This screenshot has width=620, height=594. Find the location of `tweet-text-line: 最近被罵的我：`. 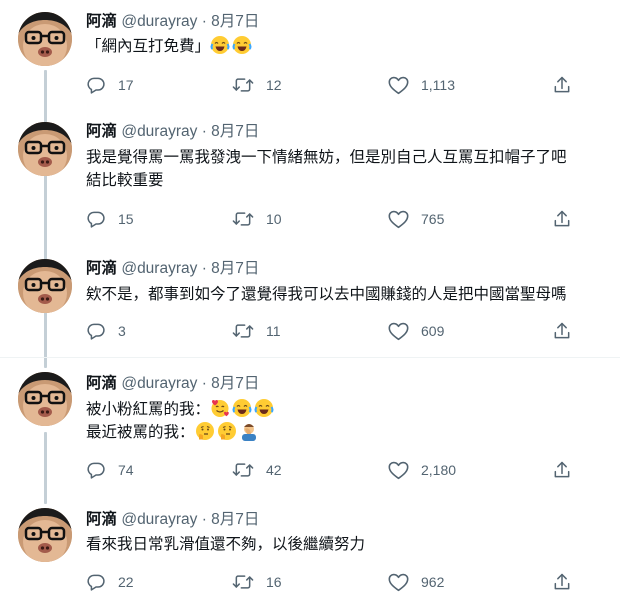

tweet-text-line: 最近被罵的我： is located at coordinates (351, 432).